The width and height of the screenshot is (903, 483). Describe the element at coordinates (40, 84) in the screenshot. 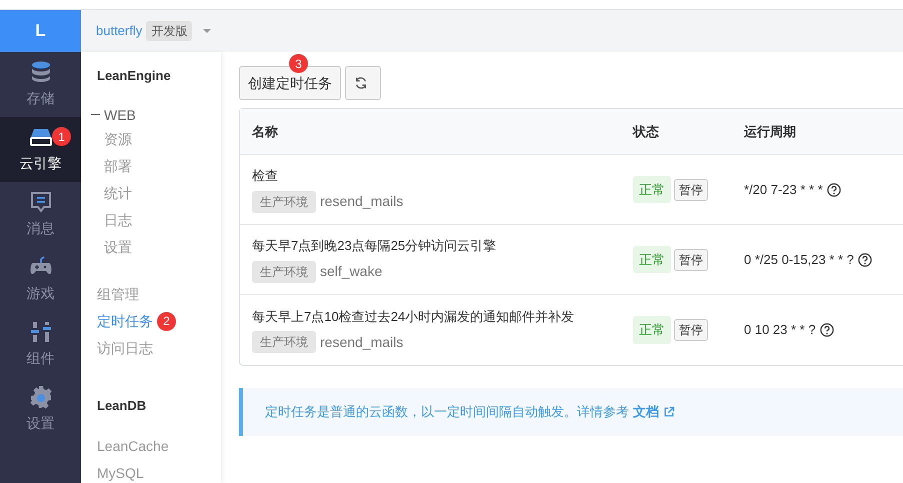

I see `nav-item: 存储` at that location.